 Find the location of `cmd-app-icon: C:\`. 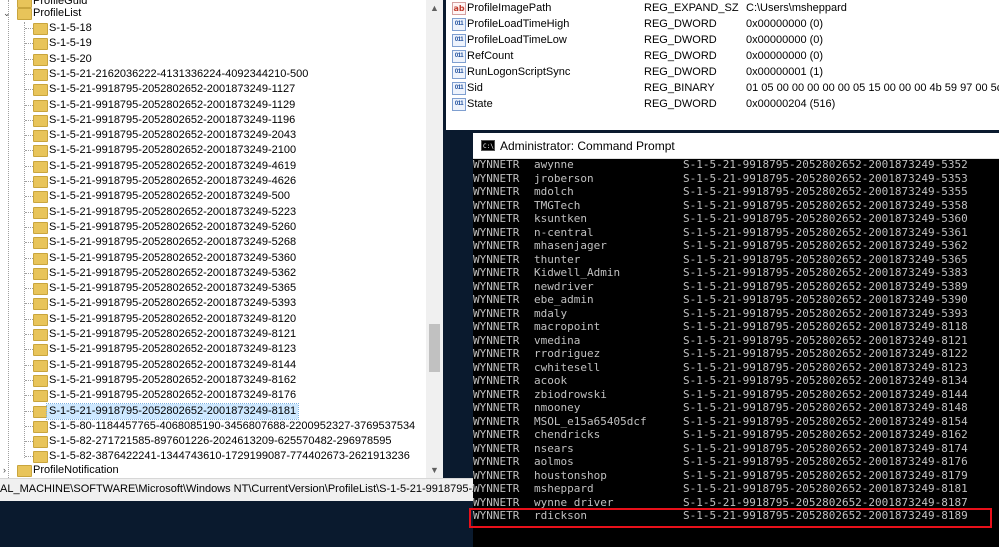

cmd-app-icon: C:\ is located at coordinates (488, 145).